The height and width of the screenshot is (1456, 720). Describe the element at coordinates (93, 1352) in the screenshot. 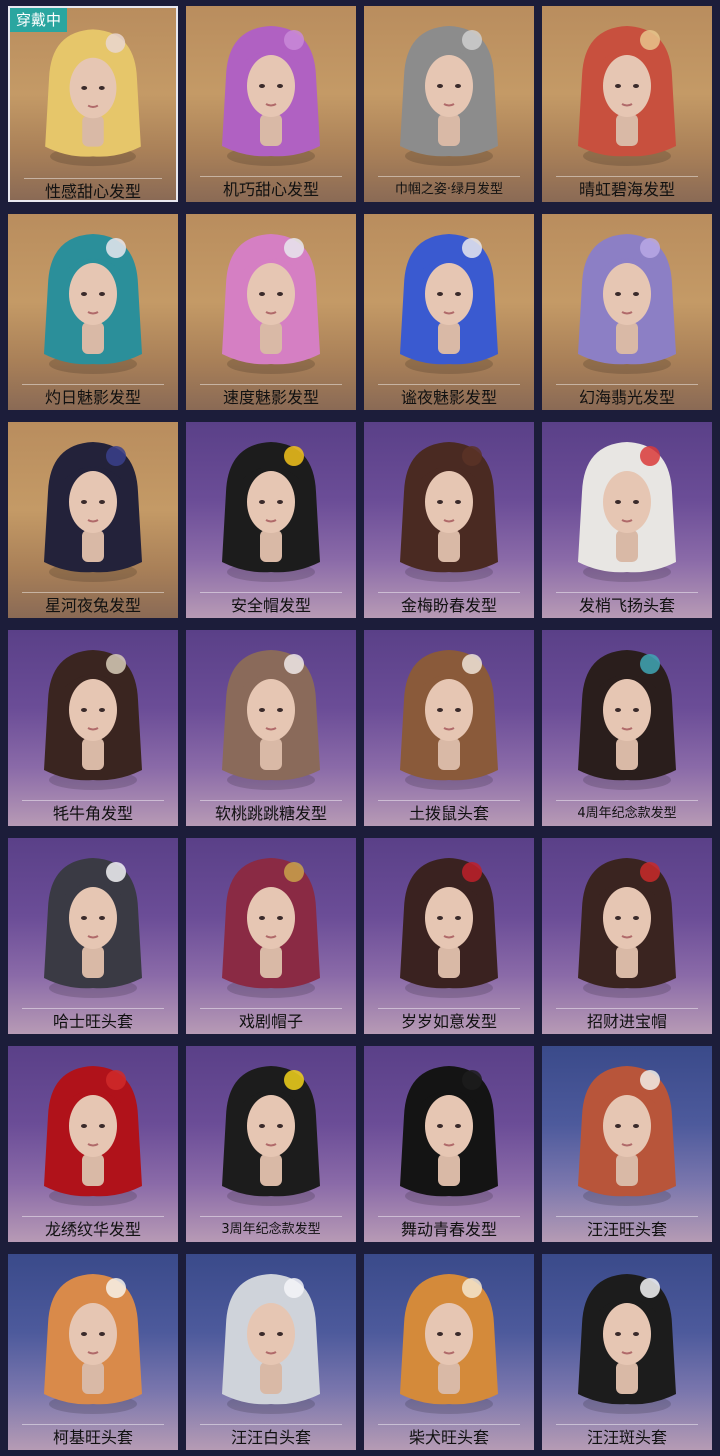

I see `hairstyle-card: 柯基旺头套` at that location.